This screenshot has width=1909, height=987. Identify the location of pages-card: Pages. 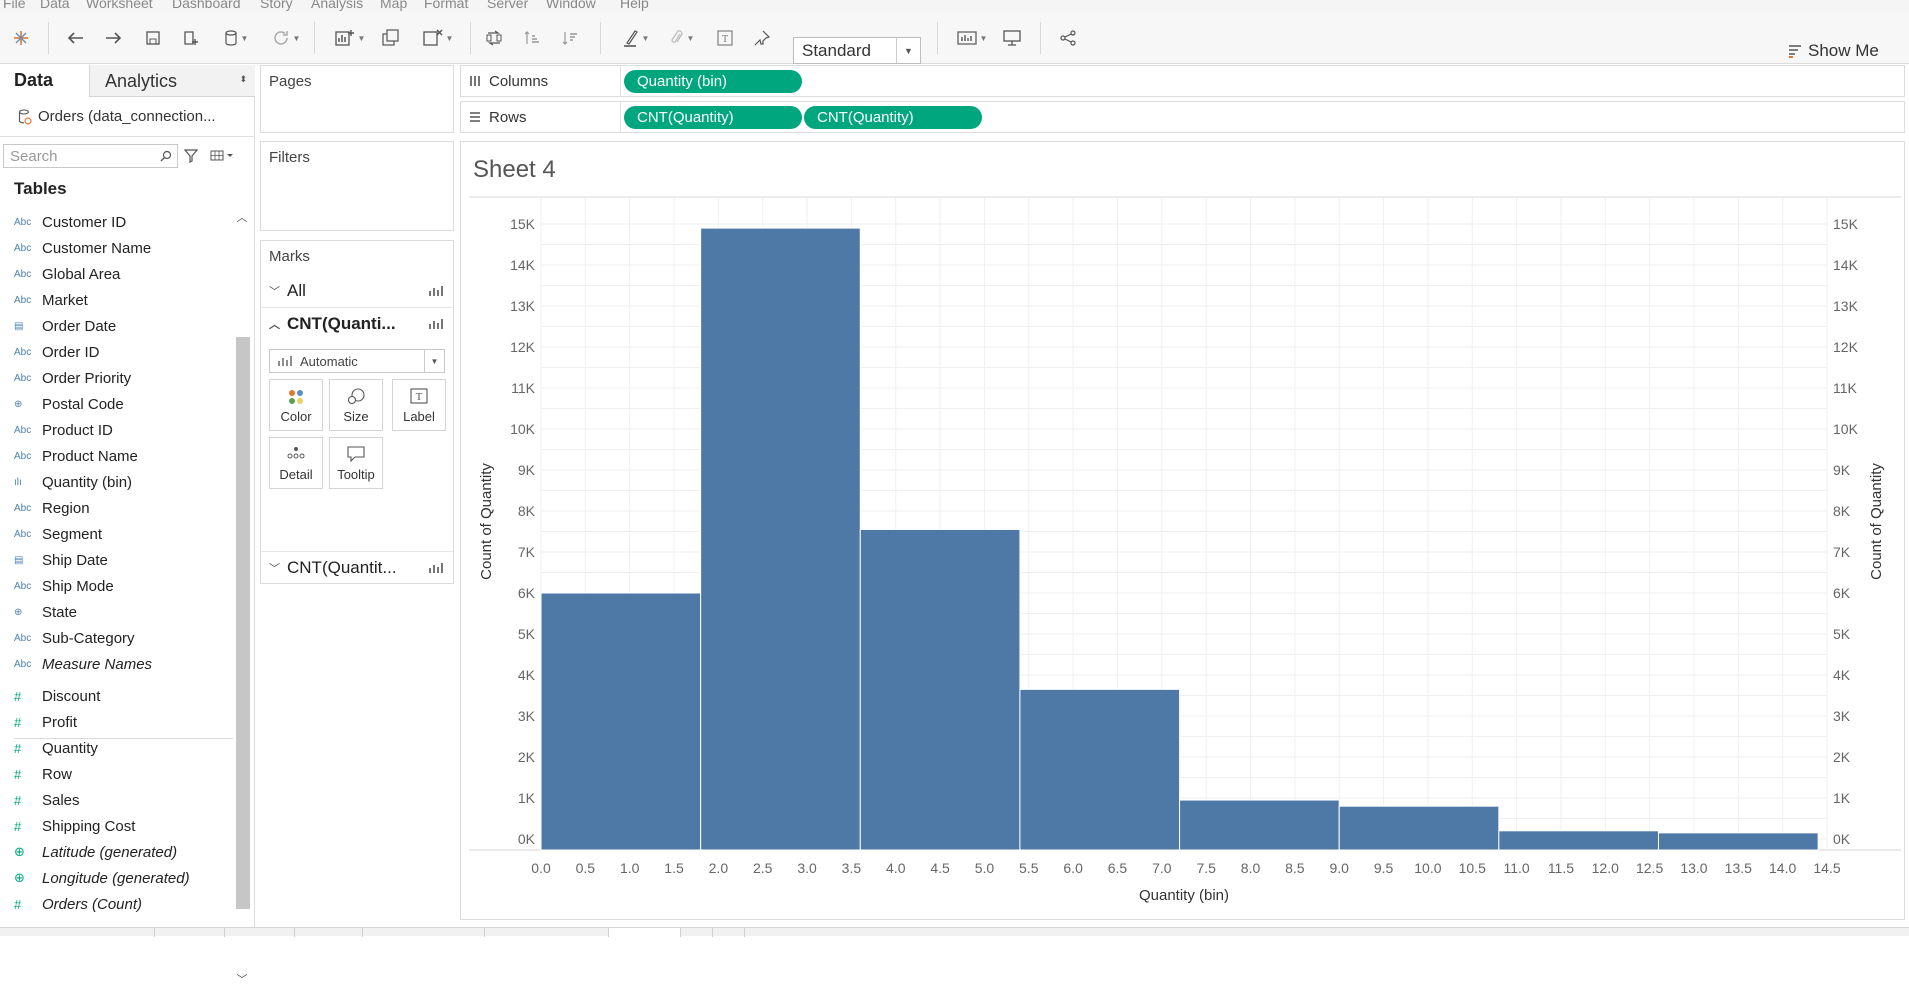
(357, 99).